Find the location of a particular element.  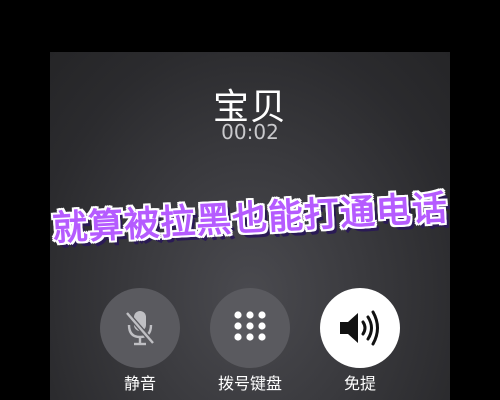

speaker-control: 免提 is located at coordinates (360, 341).